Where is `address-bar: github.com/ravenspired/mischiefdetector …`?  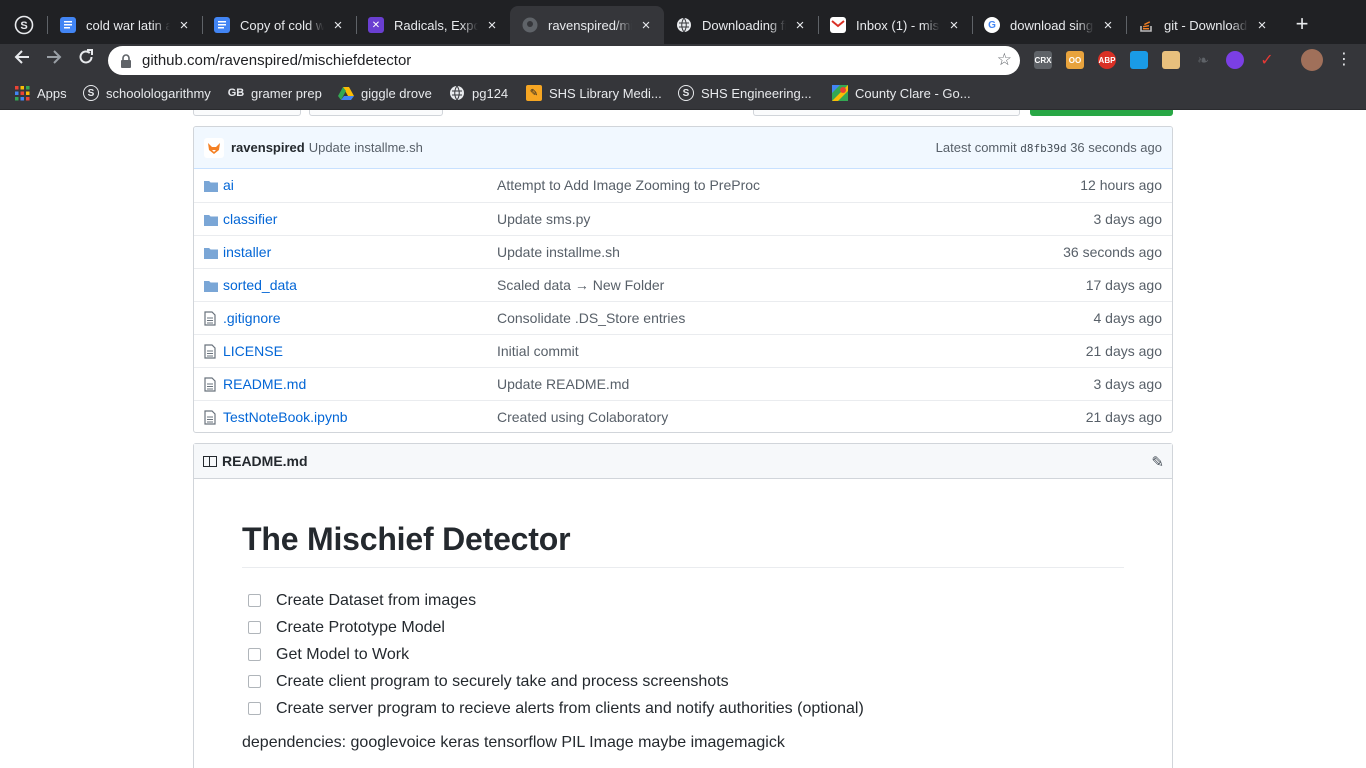
address-bar: github.com/ravenspired/mischiefdetector … is located at coordinates (564, 60).